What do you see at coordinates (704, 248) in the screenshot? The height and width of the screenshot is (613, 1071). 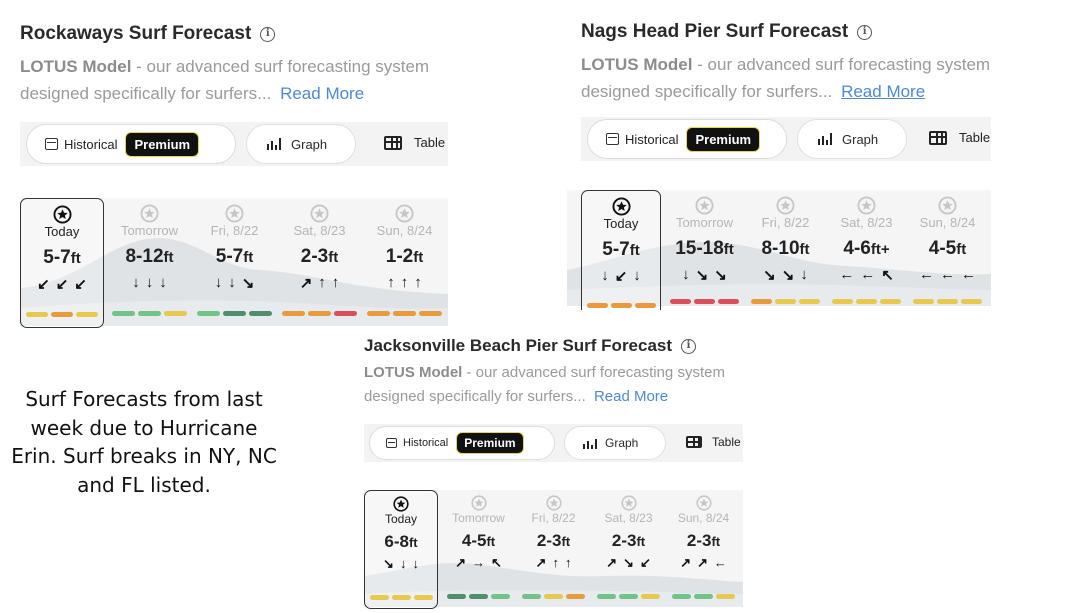 I see `day-column: Tomorrow 15-18ft ↓ ↘ ↘` at bounding box center [704, 248].